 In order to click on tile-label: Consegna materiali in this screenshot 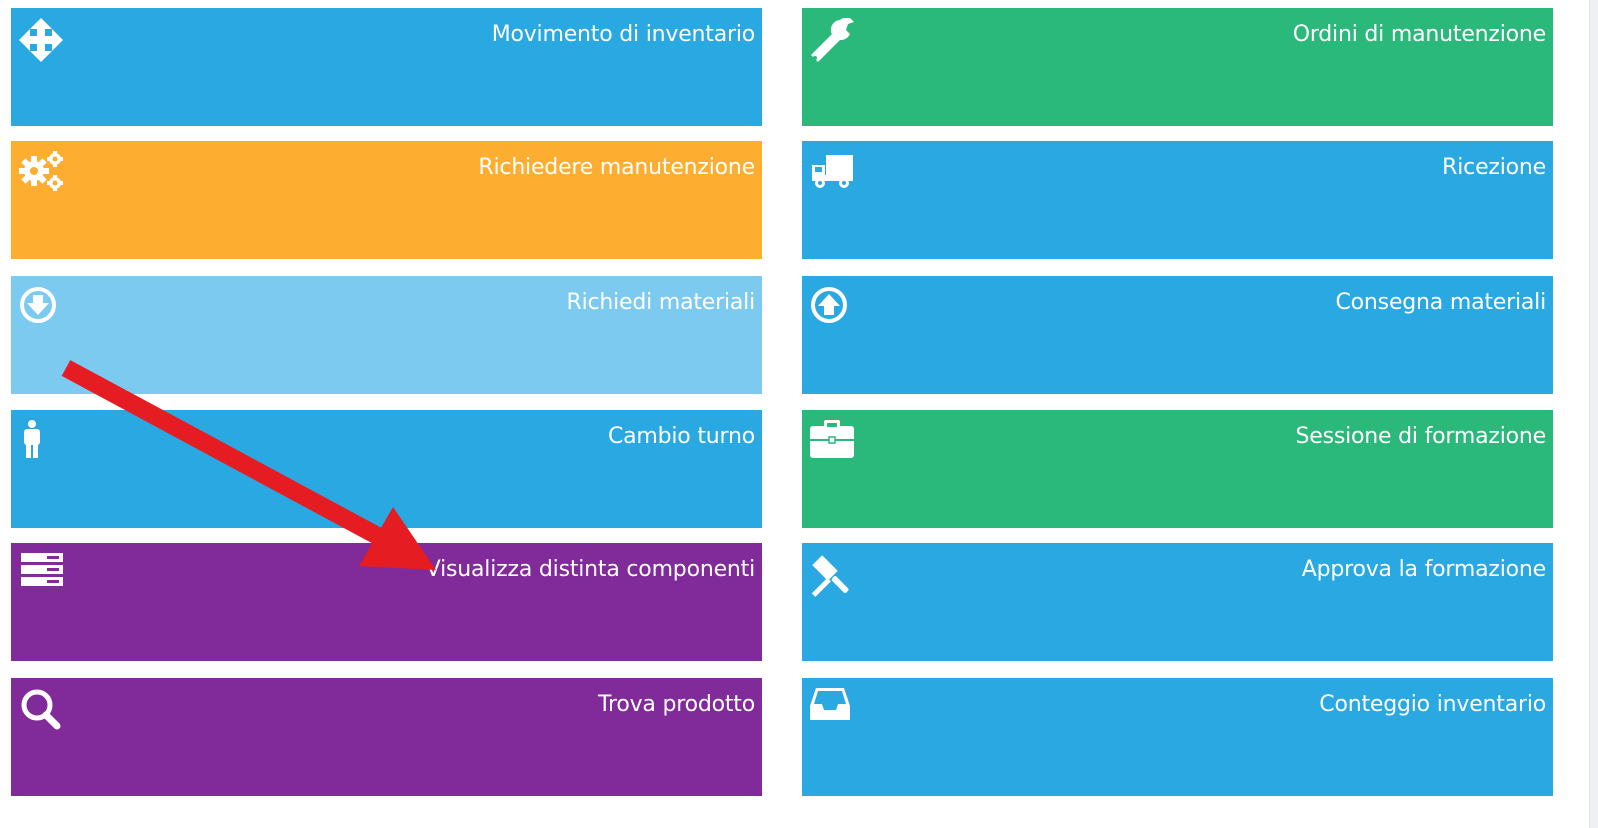, I will do `click(1441, 302)`.